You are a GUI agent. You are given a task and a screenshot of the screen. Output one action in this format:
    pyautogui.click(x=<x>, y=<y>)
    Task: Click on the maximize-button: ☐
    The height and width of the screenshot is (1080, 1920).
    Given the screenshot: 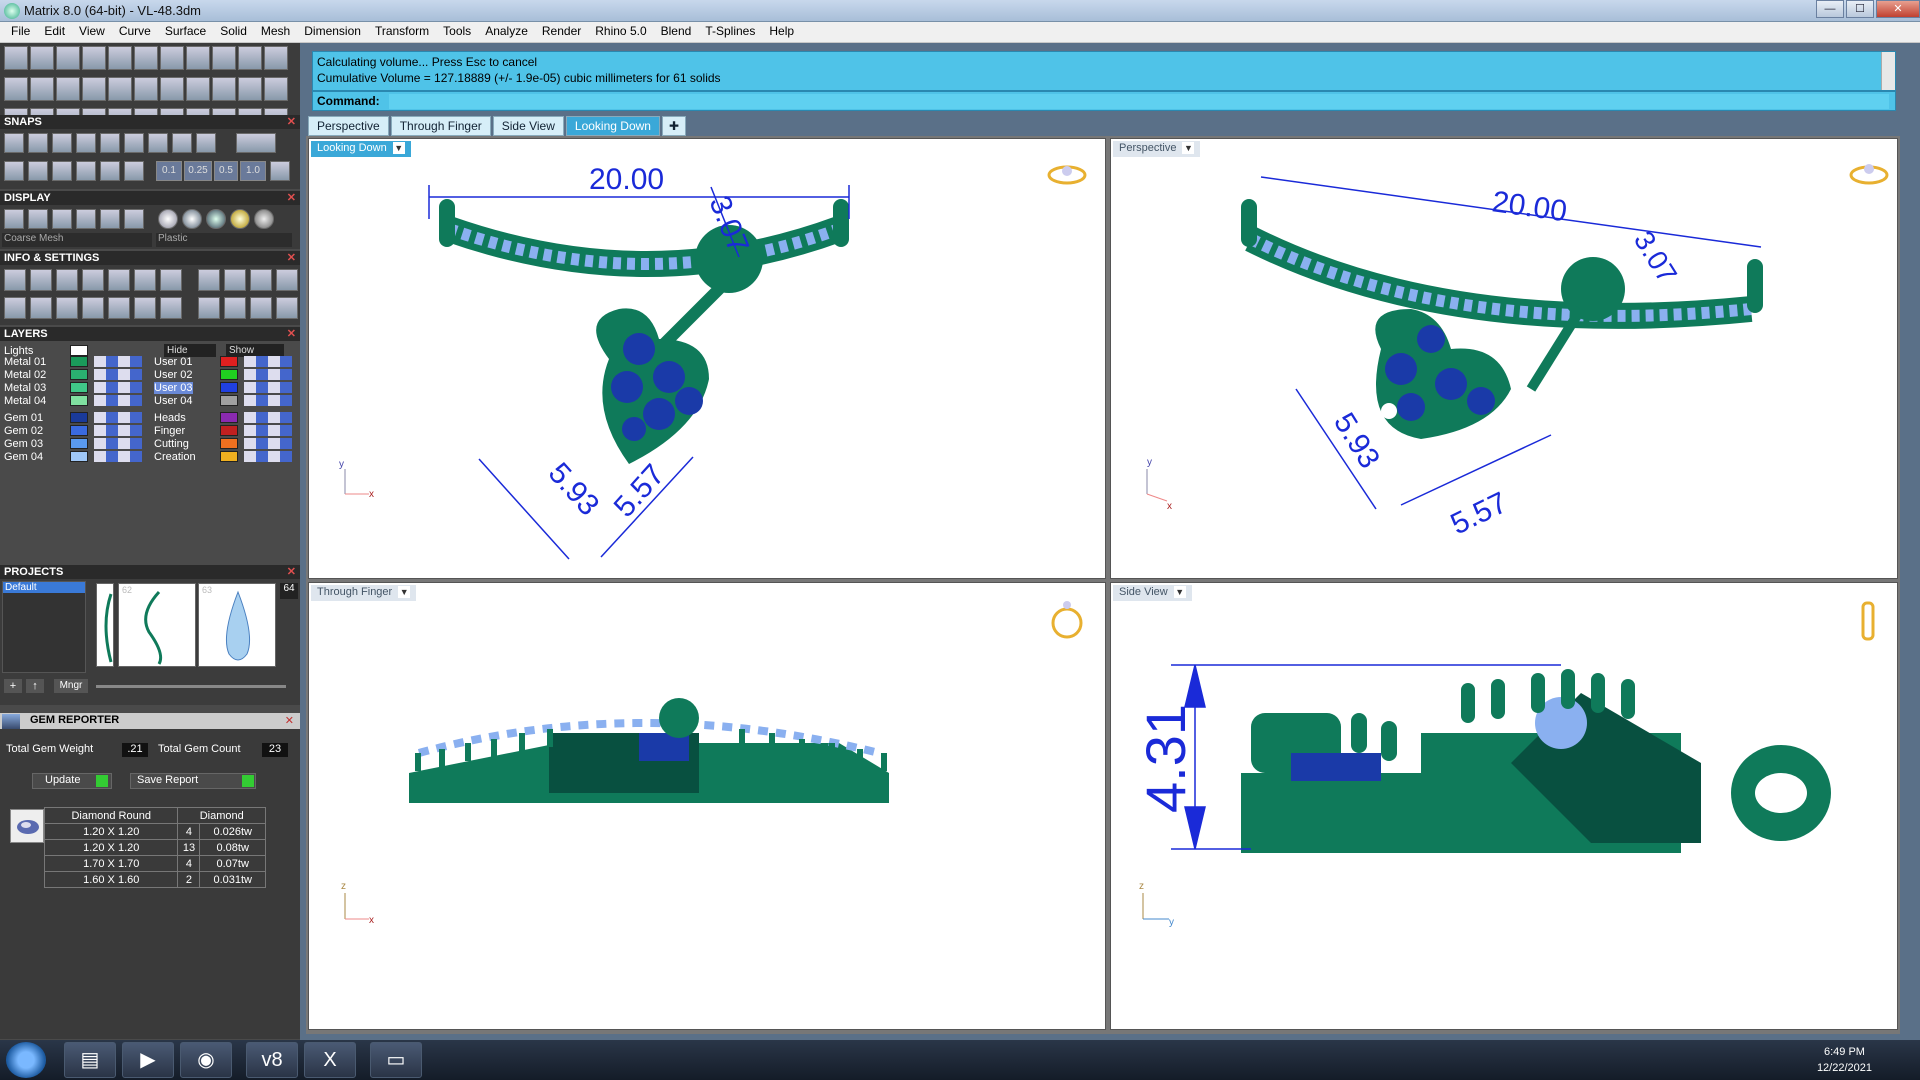 What is the action you would take?
    pyautogui.click(x=1860, y=9)
    